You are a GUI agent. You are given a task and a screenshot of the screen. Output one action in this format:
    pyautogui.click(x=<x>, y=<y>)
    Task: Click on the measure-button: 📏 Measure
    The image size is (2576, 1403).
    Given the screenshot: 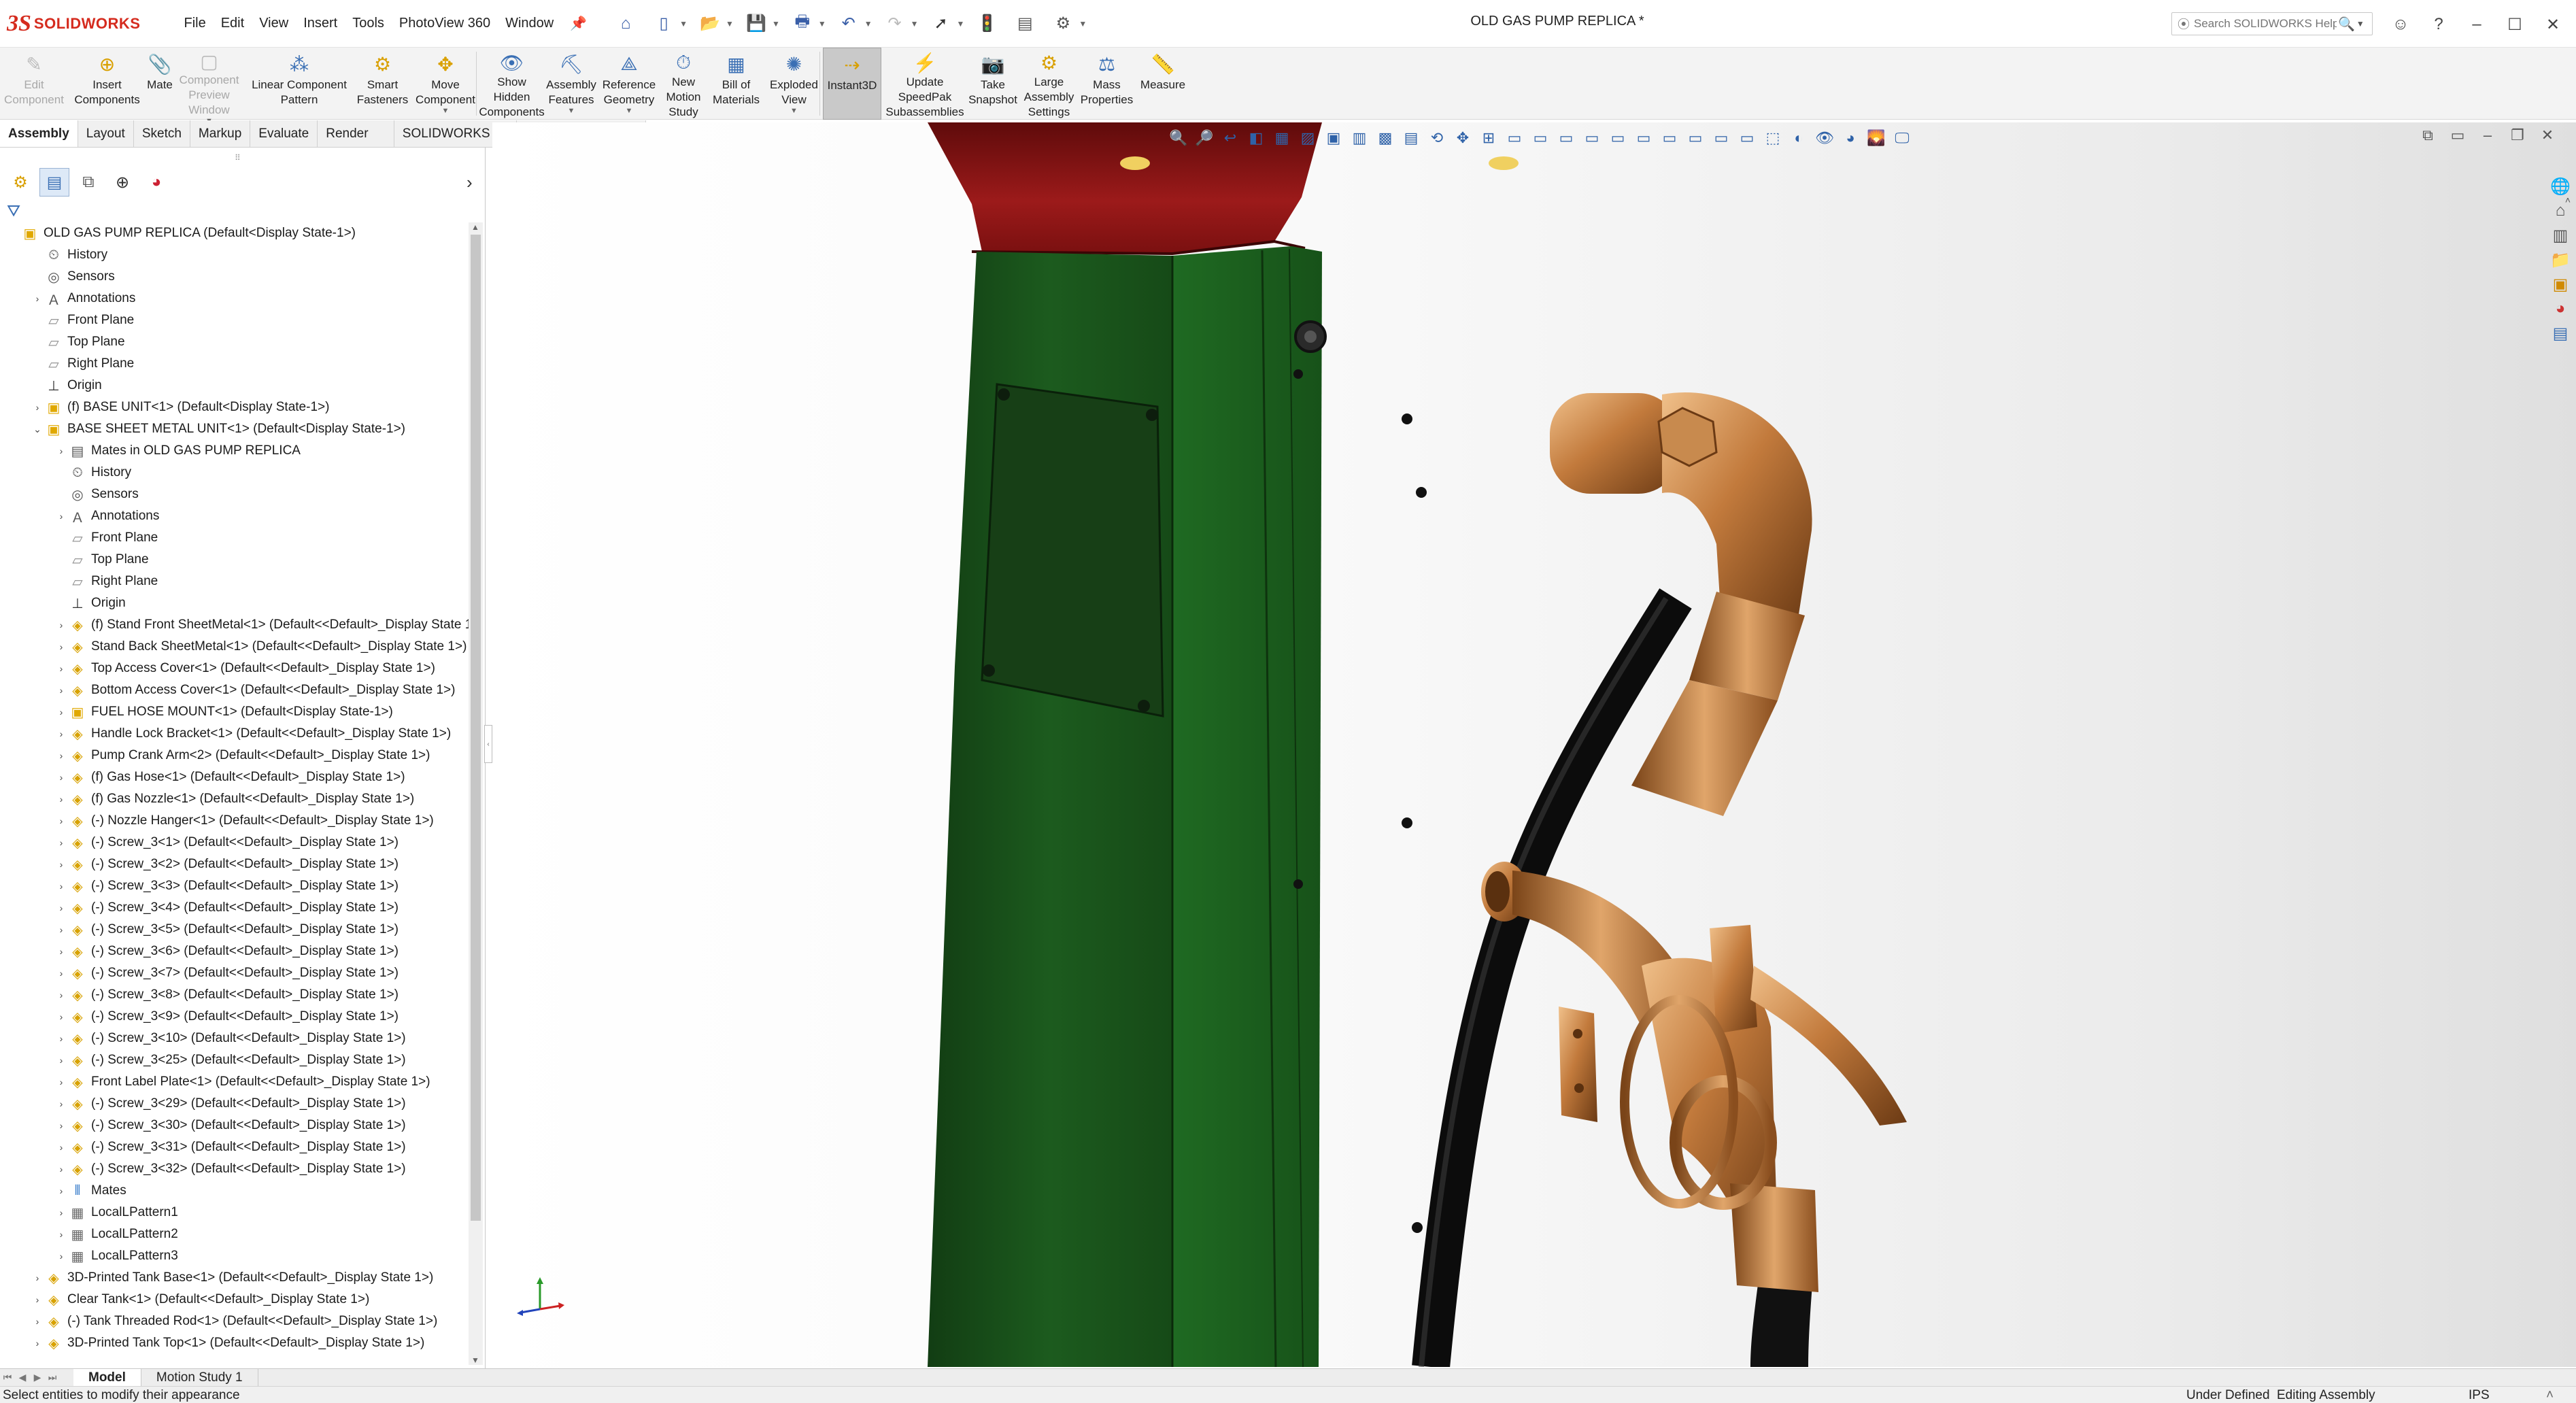 What is the action you would take?
    pyautogui.click(x=1163, y=84)
    